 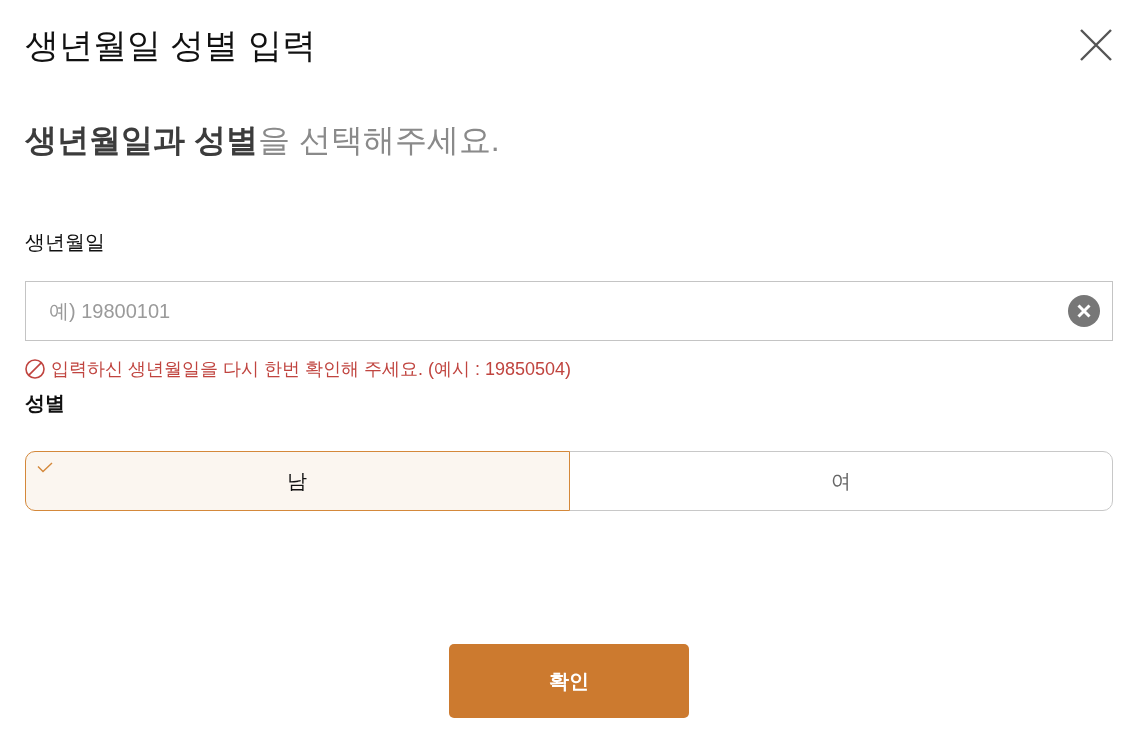 I want to click on gender-option: 여, so click(x=840, y=481).